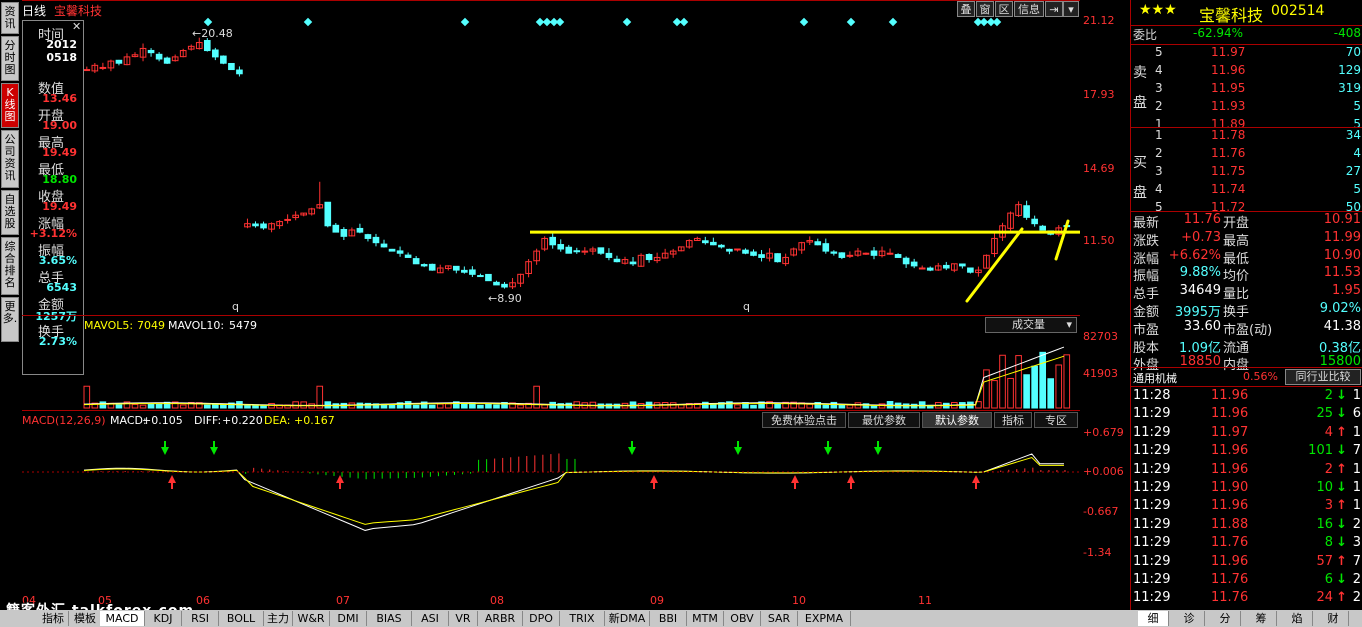 This screenshot has height=627, width=1362. What do you see at coordinates (1153, 618) in the screenshot?
I see `quote-tab-0: 细` at bounding box center [1153, 618].